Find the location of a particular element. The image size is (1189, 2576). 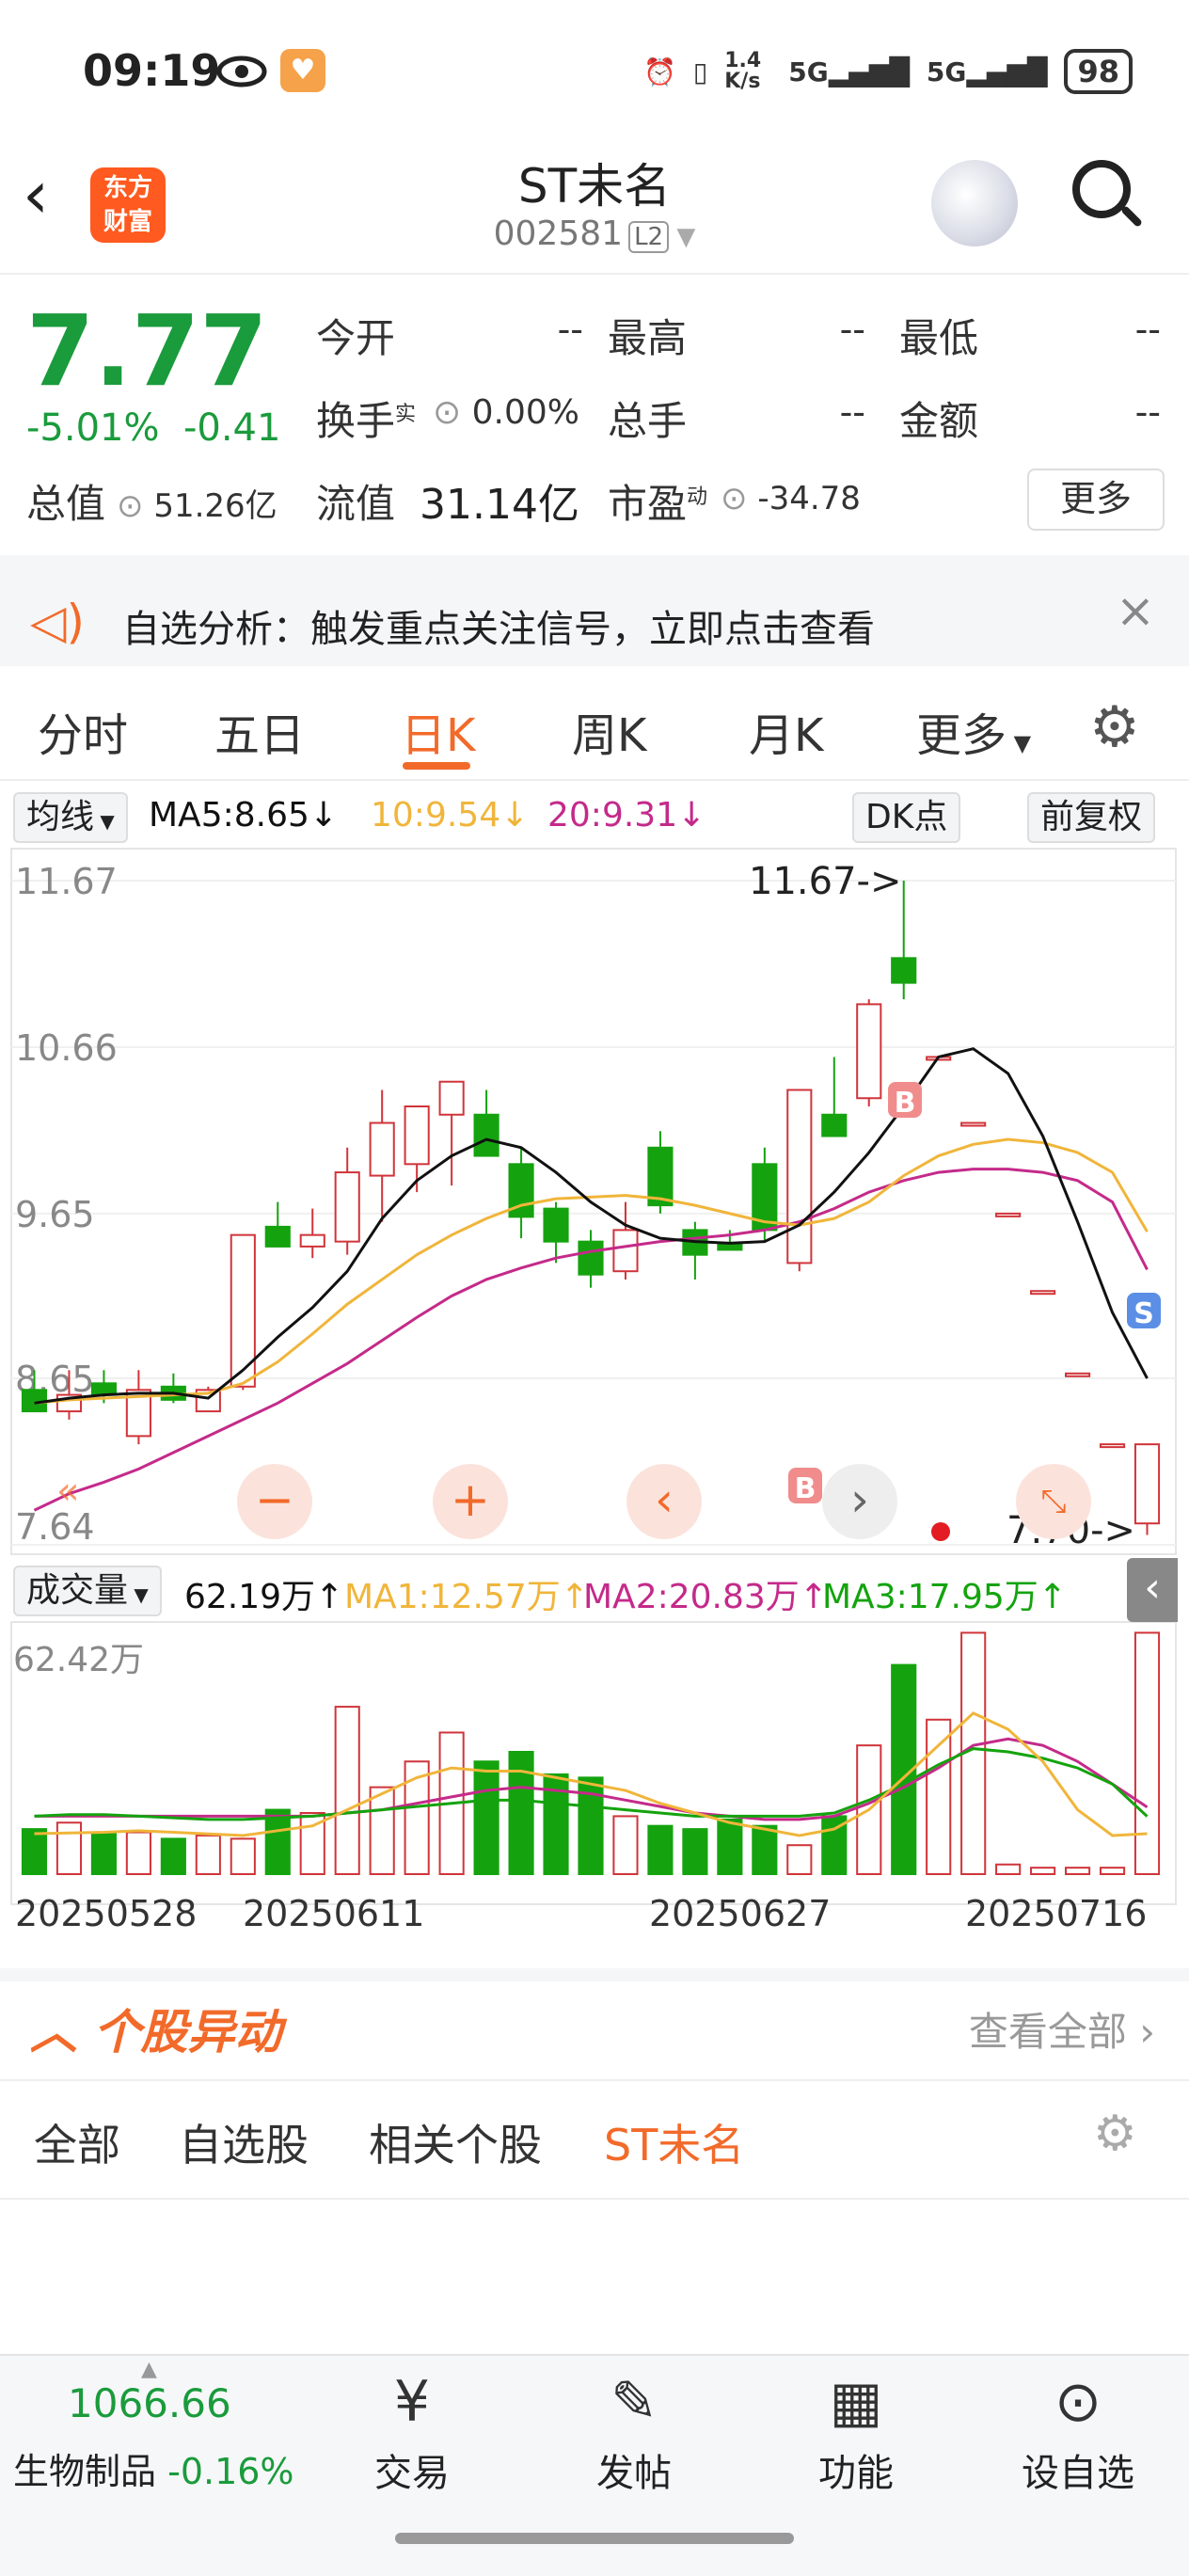

movers-tab-related: 相关个股 is located at coordinates (455, 2142).